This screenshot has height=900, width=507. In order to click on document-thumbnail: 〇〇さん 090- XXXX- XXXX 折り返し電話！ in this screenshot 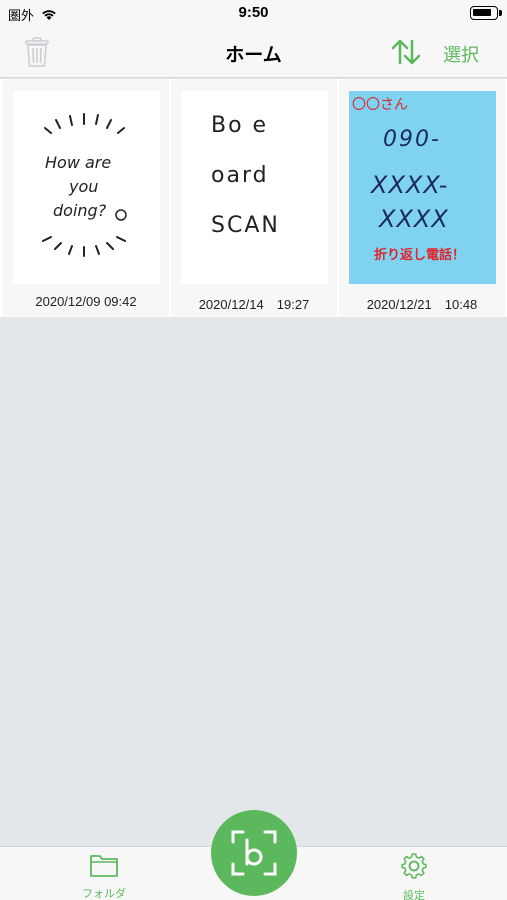, I will do `click(422, 187)`.